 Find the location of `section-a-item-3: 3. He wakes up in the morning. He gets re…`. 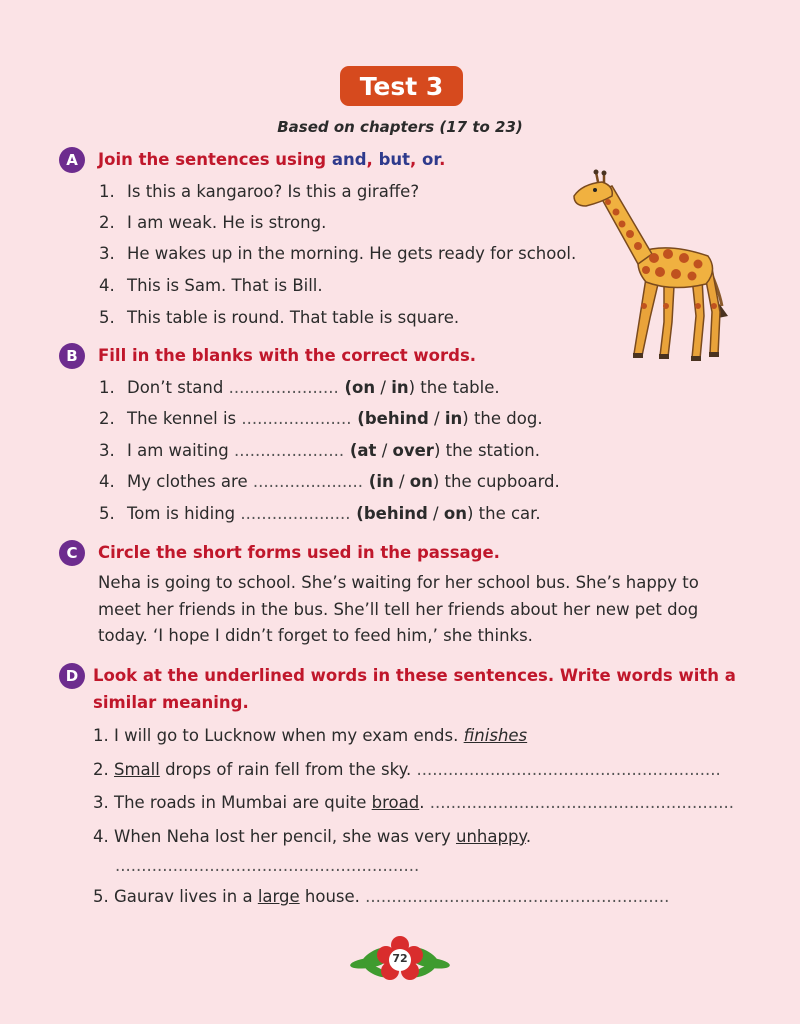

section-a-item-3: 3. He wakes up in the morning. He gets re… is located at coordinates (337, 253).